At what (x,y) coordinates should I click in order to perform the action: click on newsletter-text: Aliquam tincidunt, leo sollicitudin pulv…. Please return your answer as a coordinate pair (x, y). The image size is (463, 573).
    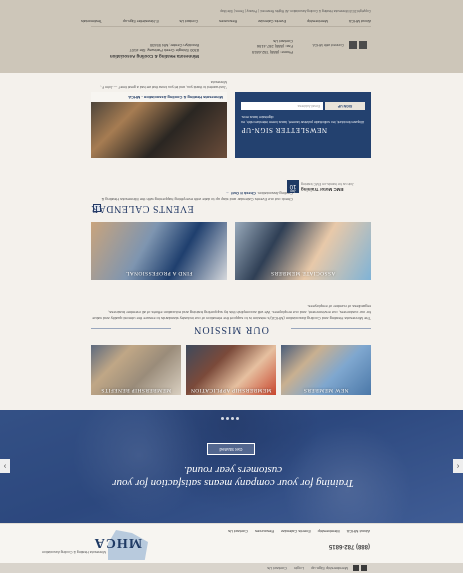
    Looking at the image, I should click on (303, 119).